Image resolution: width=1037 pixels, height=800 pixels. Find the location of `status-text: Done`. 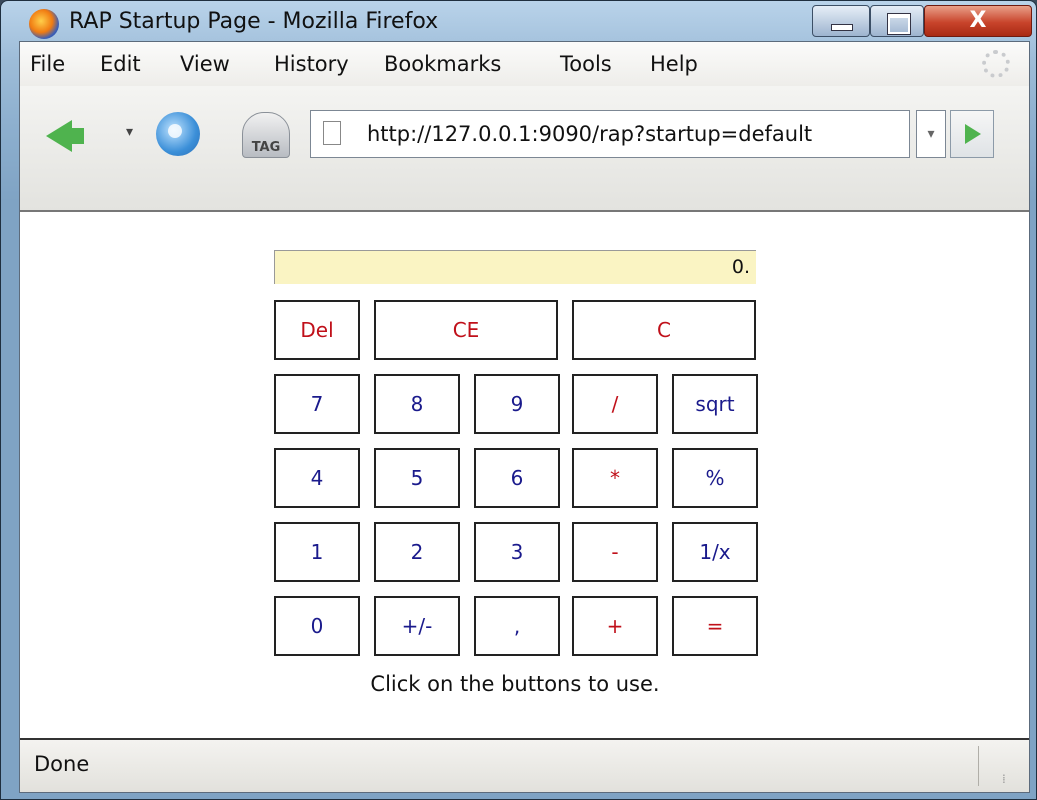

status-text: Done is located at coordinates (62, 764).